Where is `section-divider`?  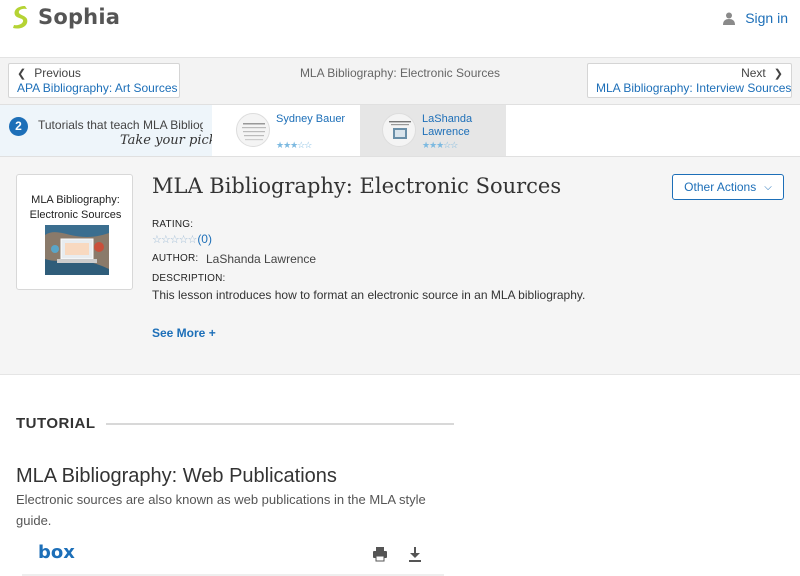 section-divider is located at coordinates (279, 423).